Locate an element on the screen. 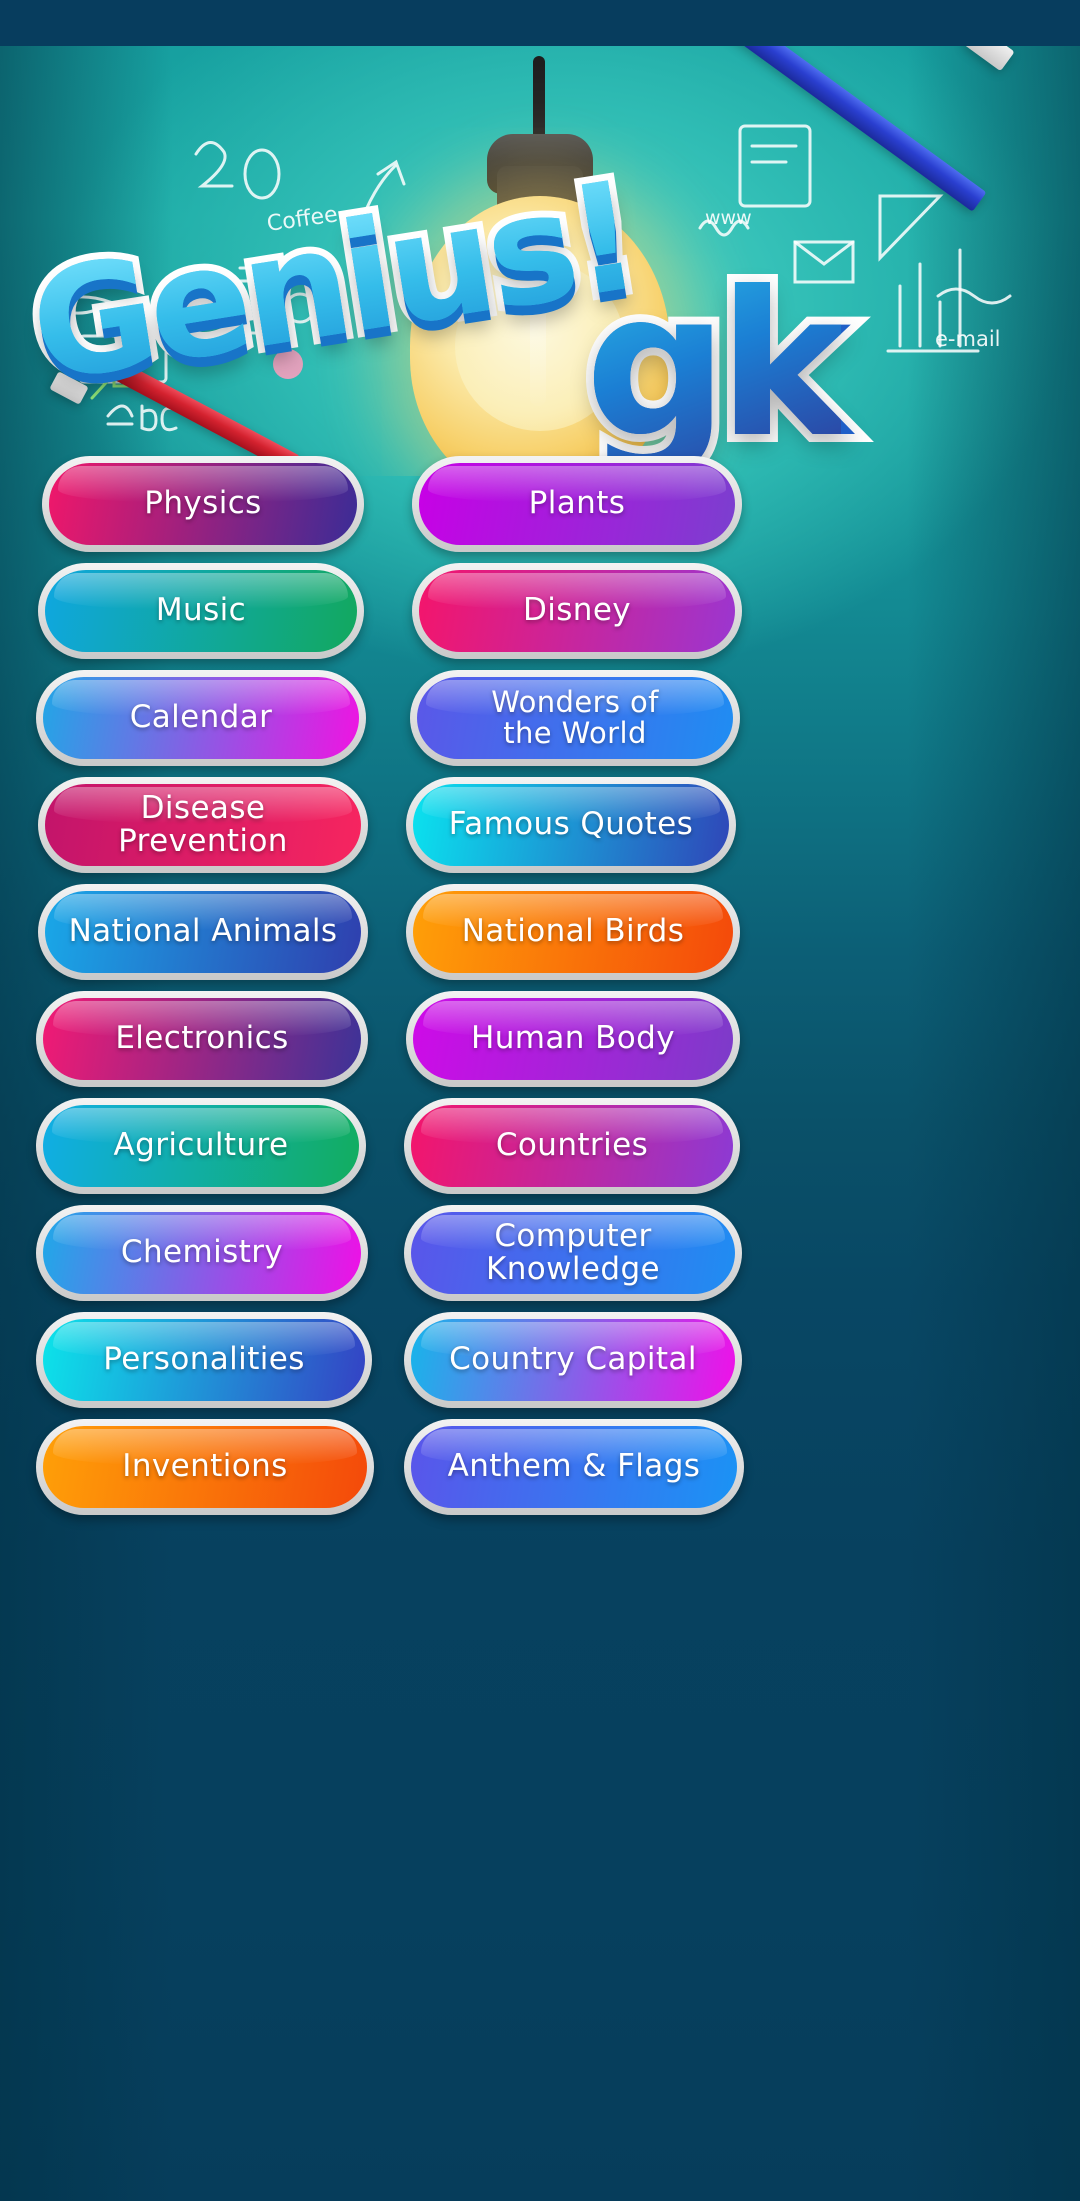 The width and height of the screenshot is (1080, 2201). category-button-physics: Physics is located at coordinates (203, 504).